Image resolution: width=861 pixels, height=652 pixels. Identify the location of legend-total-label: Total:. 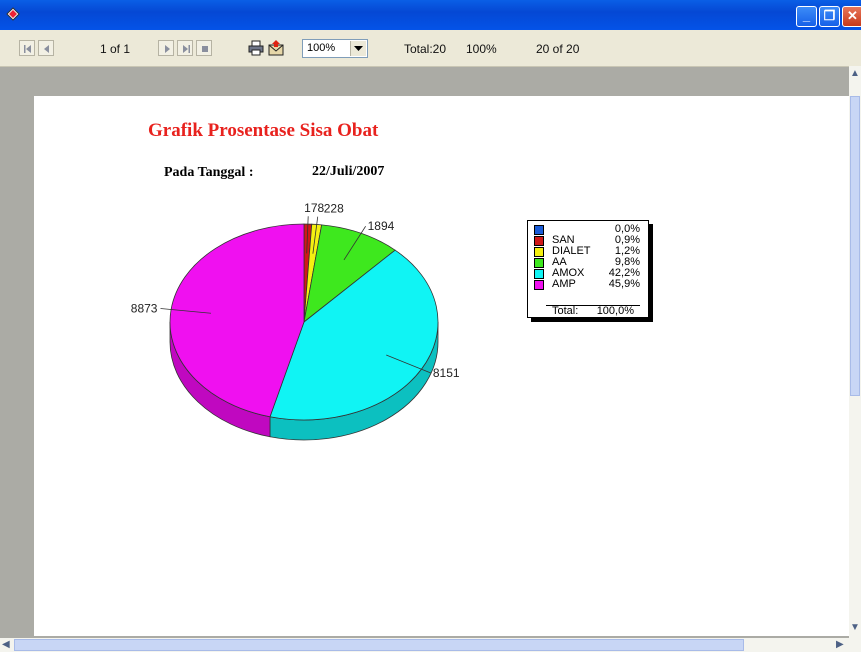
(565, 311).